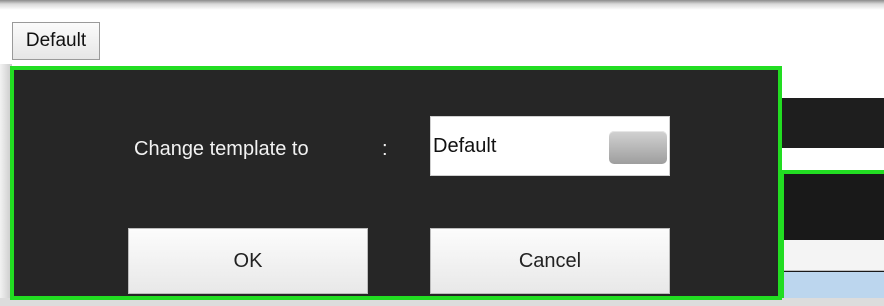  I want to click on background-list-panel, so click(832, 238).